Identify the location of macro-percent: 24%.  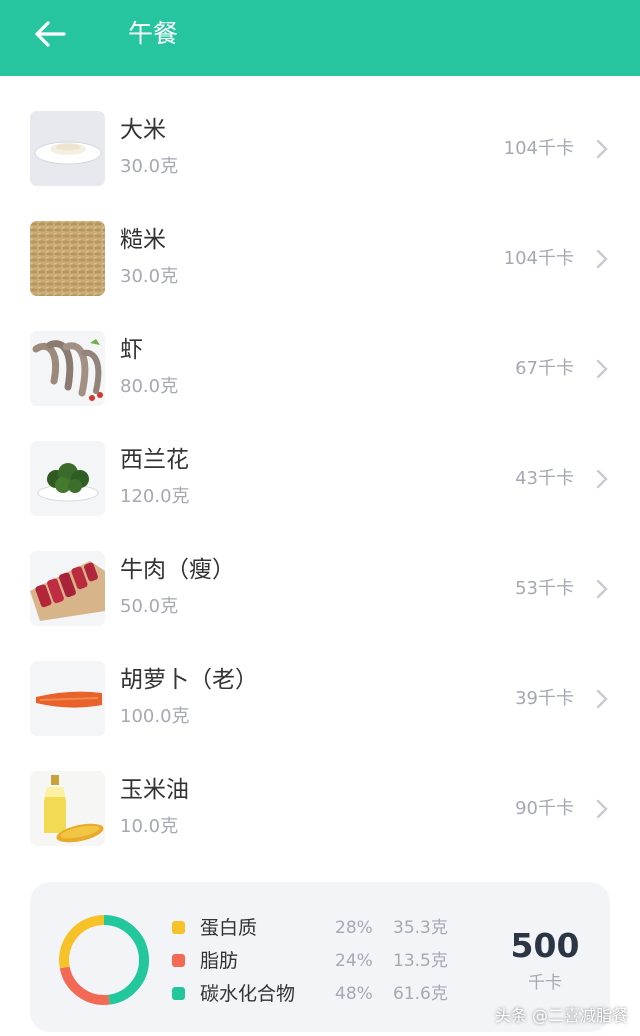
(354, 961).